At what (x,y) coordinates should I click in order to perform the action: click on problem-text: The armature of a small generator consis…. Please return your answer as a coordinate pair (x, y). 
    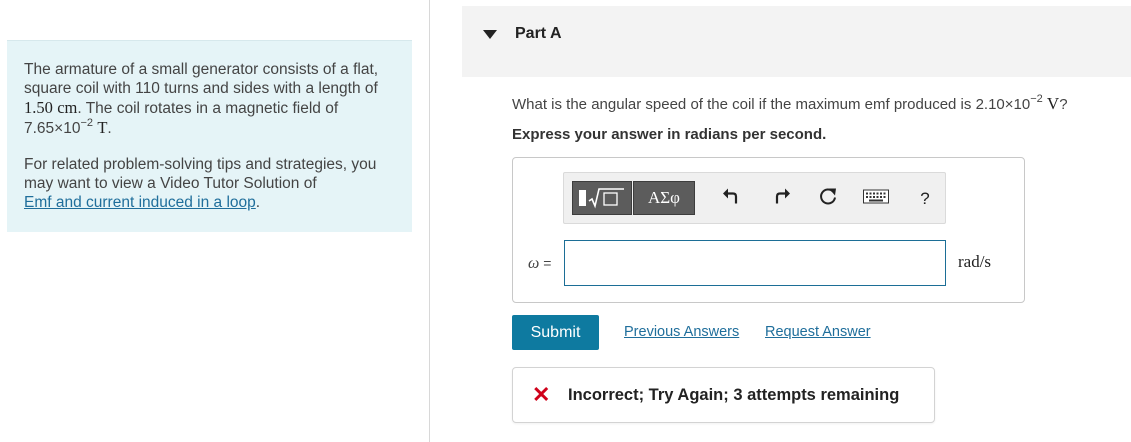
    Looking at the image, I should click on (209, 99).